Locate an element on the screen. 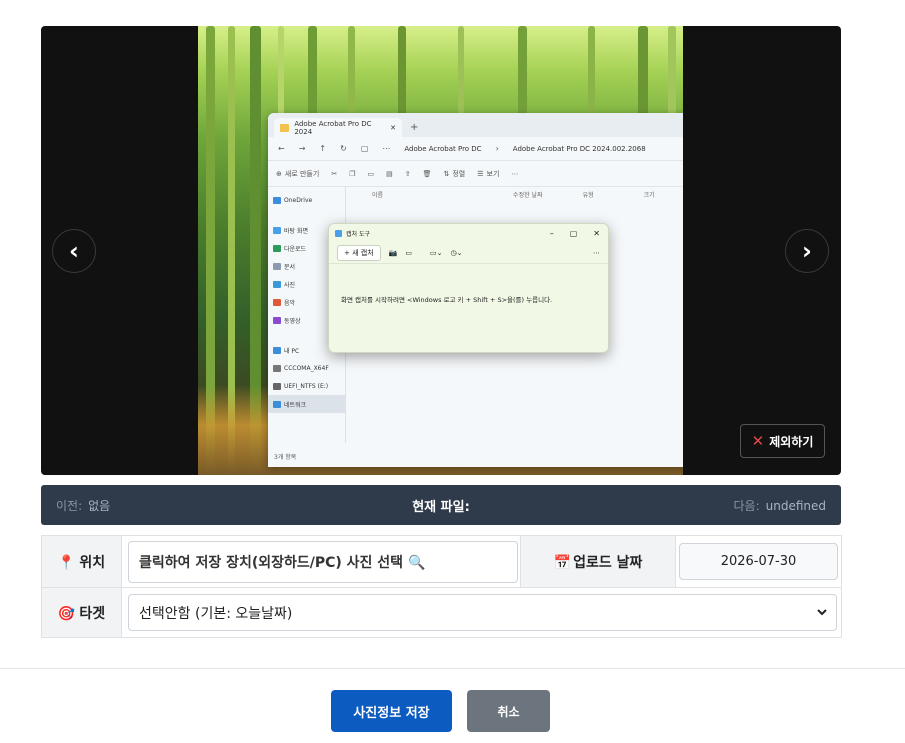  sort-icon: ⇅ is located at coordinates (446, 173).